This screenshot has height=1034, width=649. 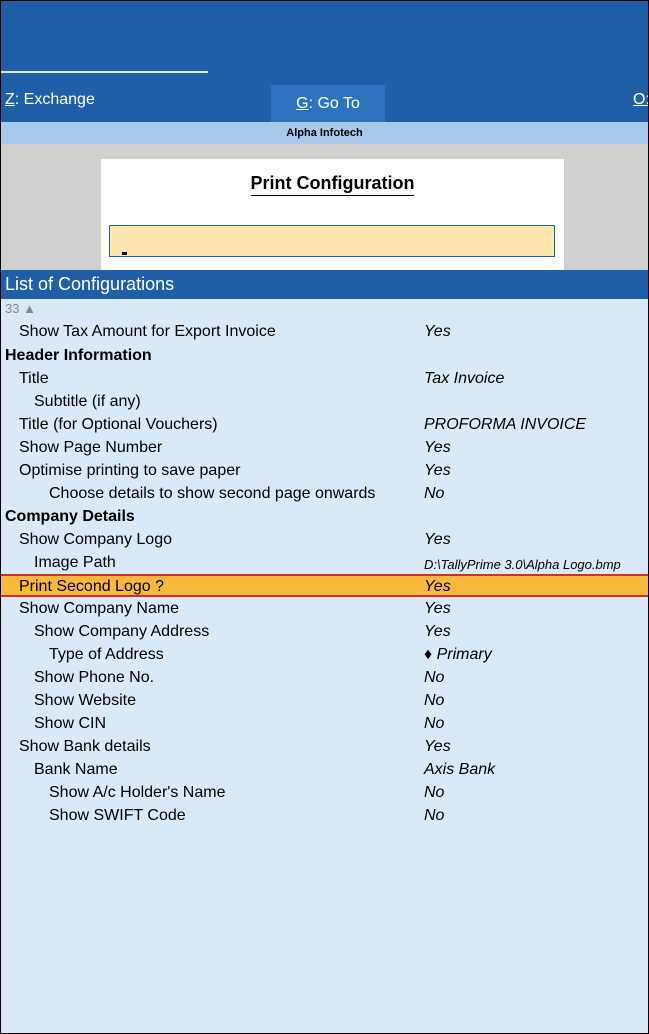 I want to click on config-row: Show Company Logo Yes, so click(x=324, y=540).